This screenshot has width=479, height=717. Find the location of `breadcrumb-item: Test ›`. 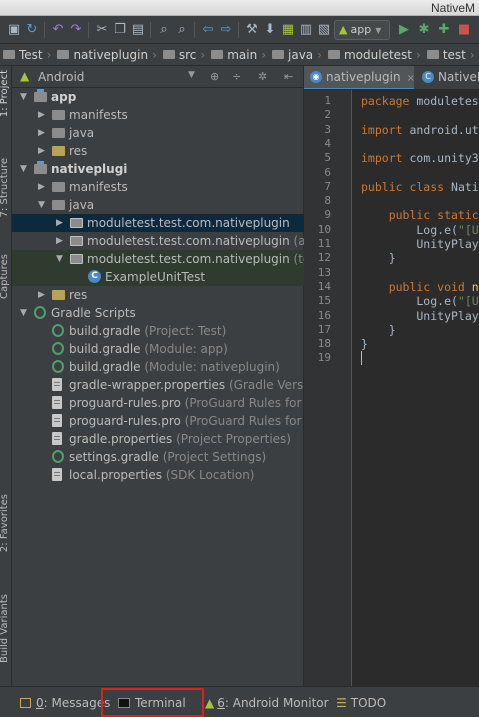

breadcrumb-item: Test › is located at coordinates (27, 54).